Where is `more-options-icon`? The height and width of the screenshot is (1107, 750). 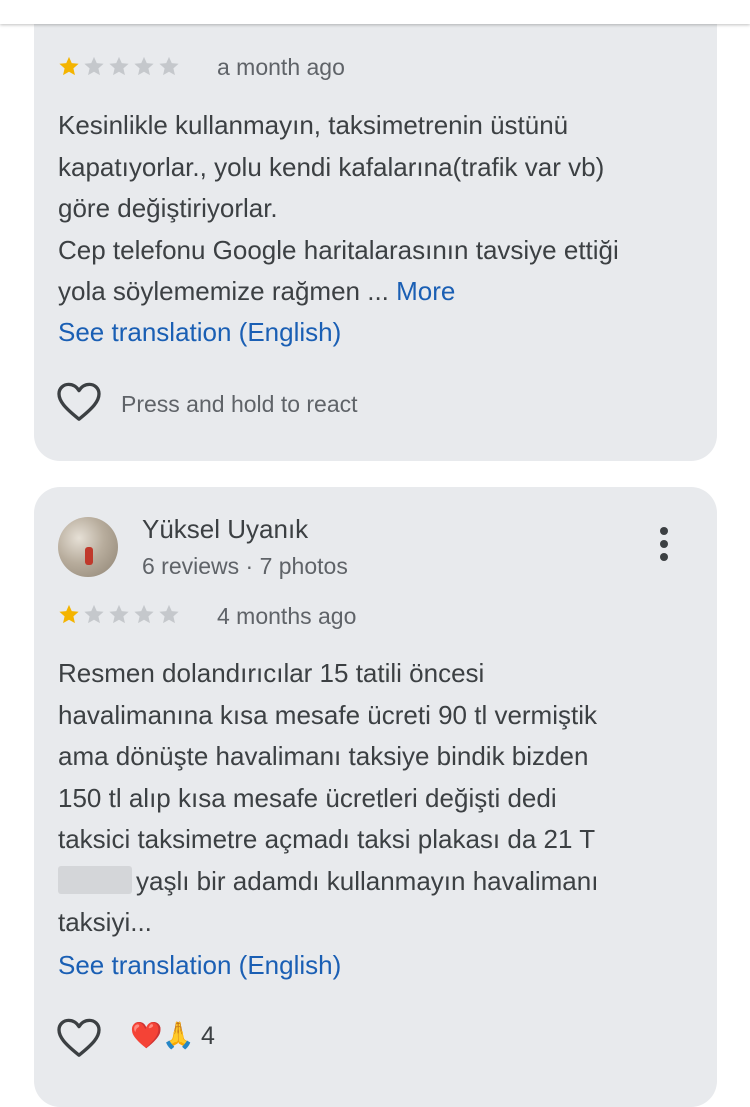 more-options-icon is located at coordinates (664, 547).